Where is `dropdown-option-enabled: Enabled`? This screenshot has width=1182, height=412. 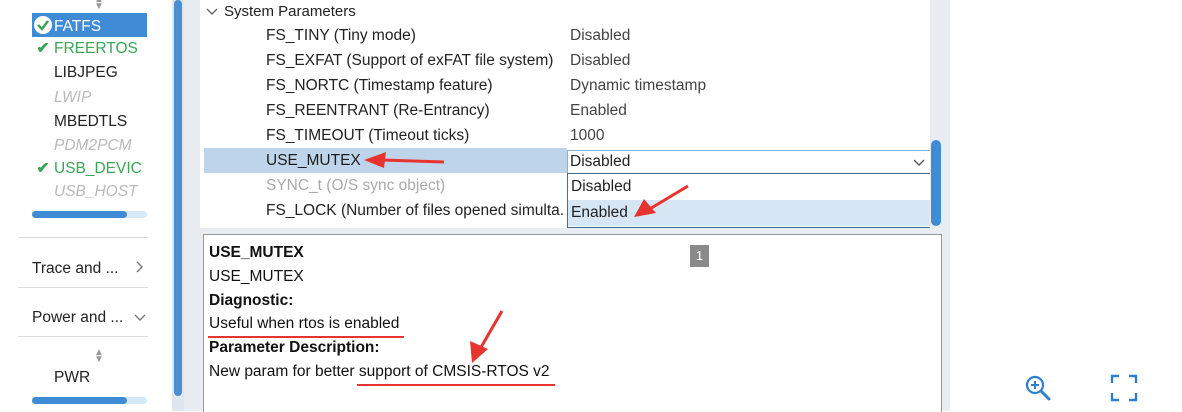
dropdown-option-enabled: Enabled is located at coordinates (749, 213).